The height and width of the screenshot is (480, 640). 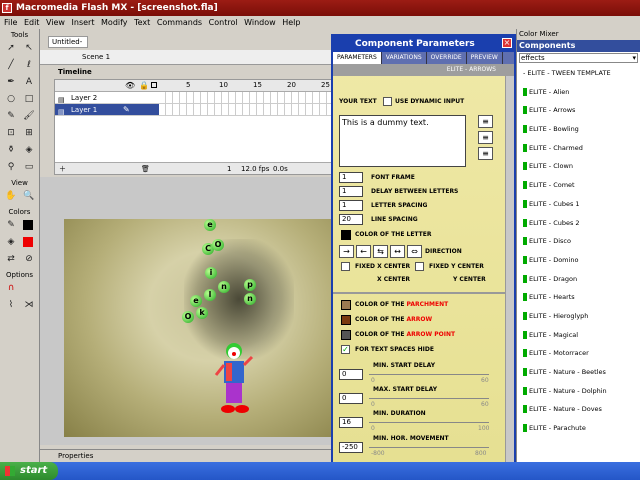 What do you see at coordinates (144, 85) in the screenshot?
I see `lock-icon: 🔒` at bounding box center [144, 85].